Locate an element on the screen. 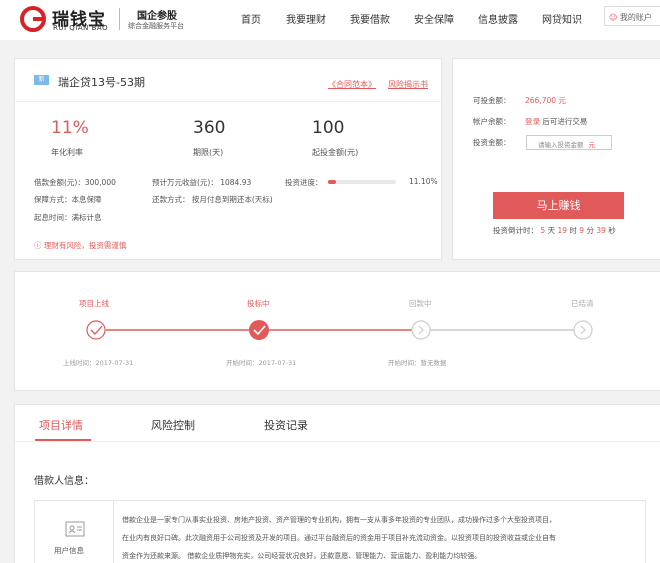 The height and width of the screenshot is (563, 660). tab-divider is located at coordinates (337, 441).